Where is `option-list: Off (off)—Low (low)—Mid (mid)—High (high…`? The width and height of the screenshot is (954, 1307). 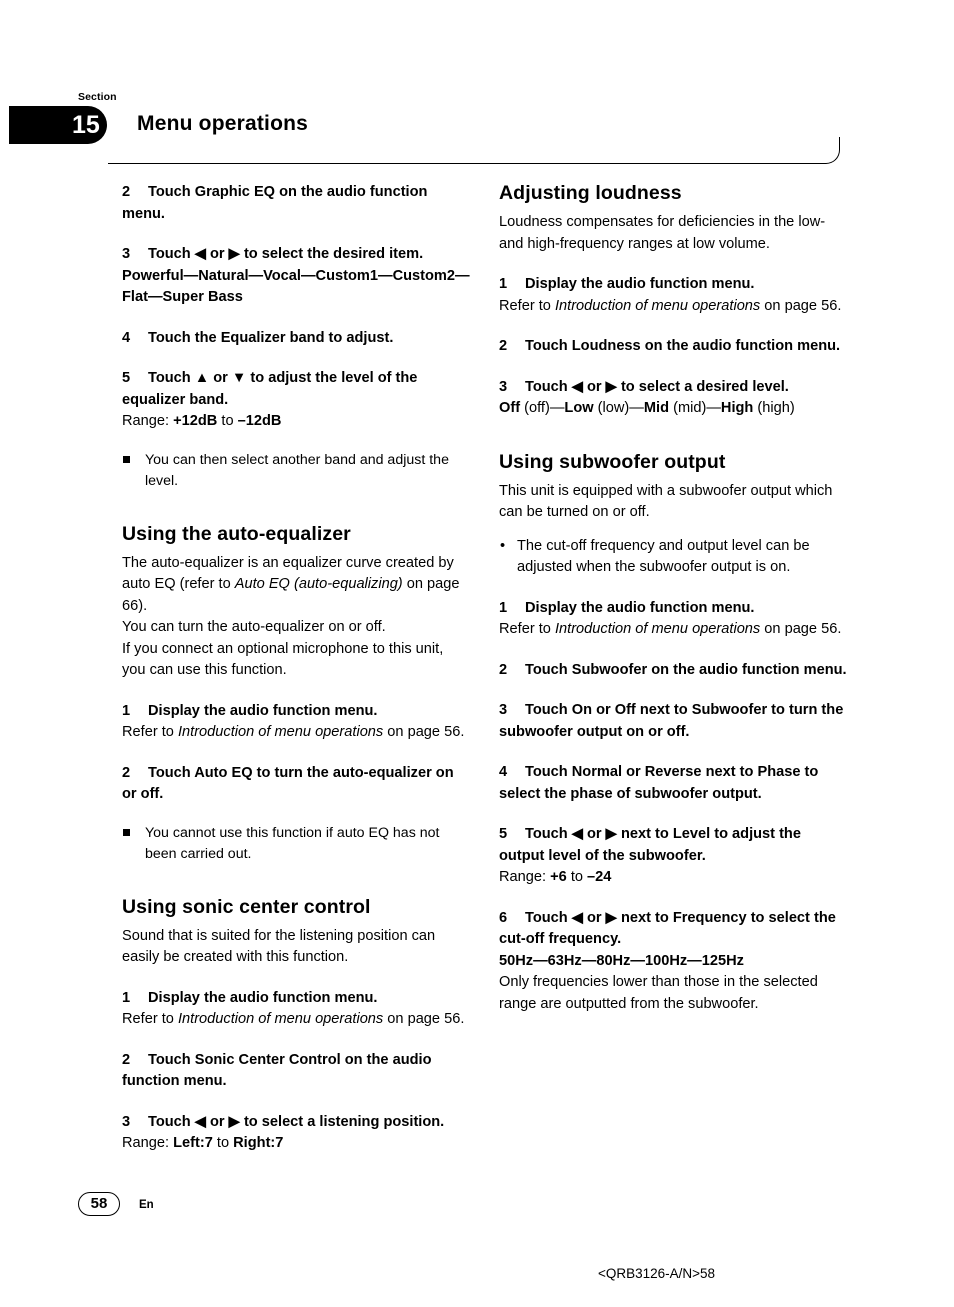
option-list: Off (off)—Low (low)—Mid (mid)—High (high… is located at coordinates (647, 408).